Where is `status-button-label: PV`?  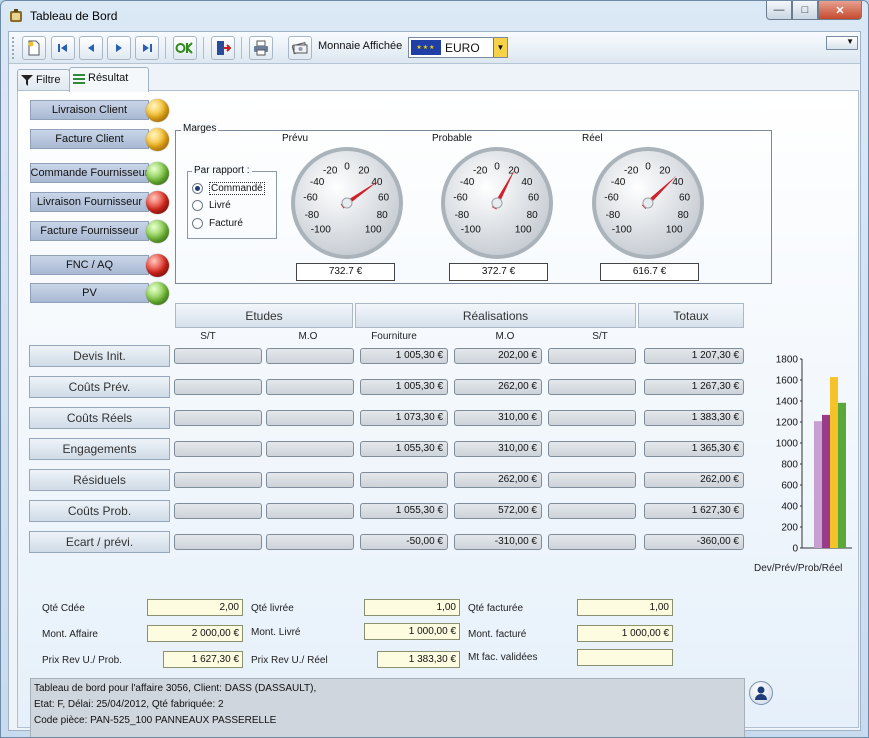 status-button-label: PV is located at coordinates (89, 293).